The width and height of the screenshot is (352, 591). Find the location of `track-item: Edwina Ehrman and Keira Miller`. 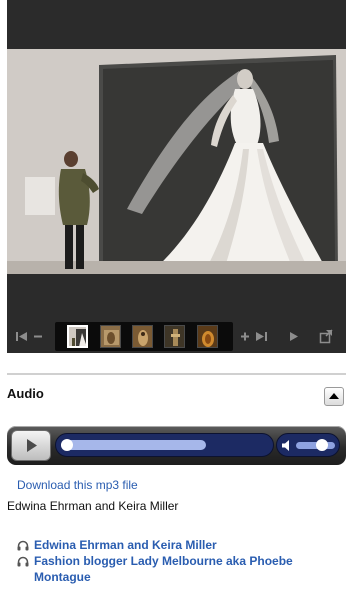

track-item: Edwina Ehrman and Keira Miller is located at coordinates (182, 545).